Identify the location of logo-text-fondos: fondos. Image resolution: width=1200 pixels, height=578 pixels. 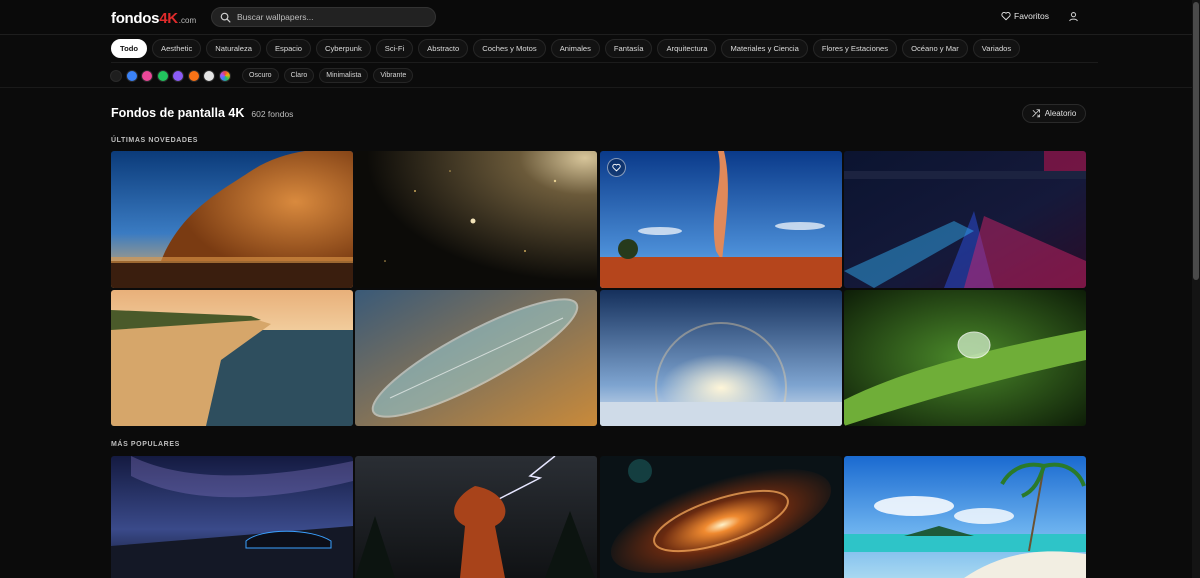
(135, 18).